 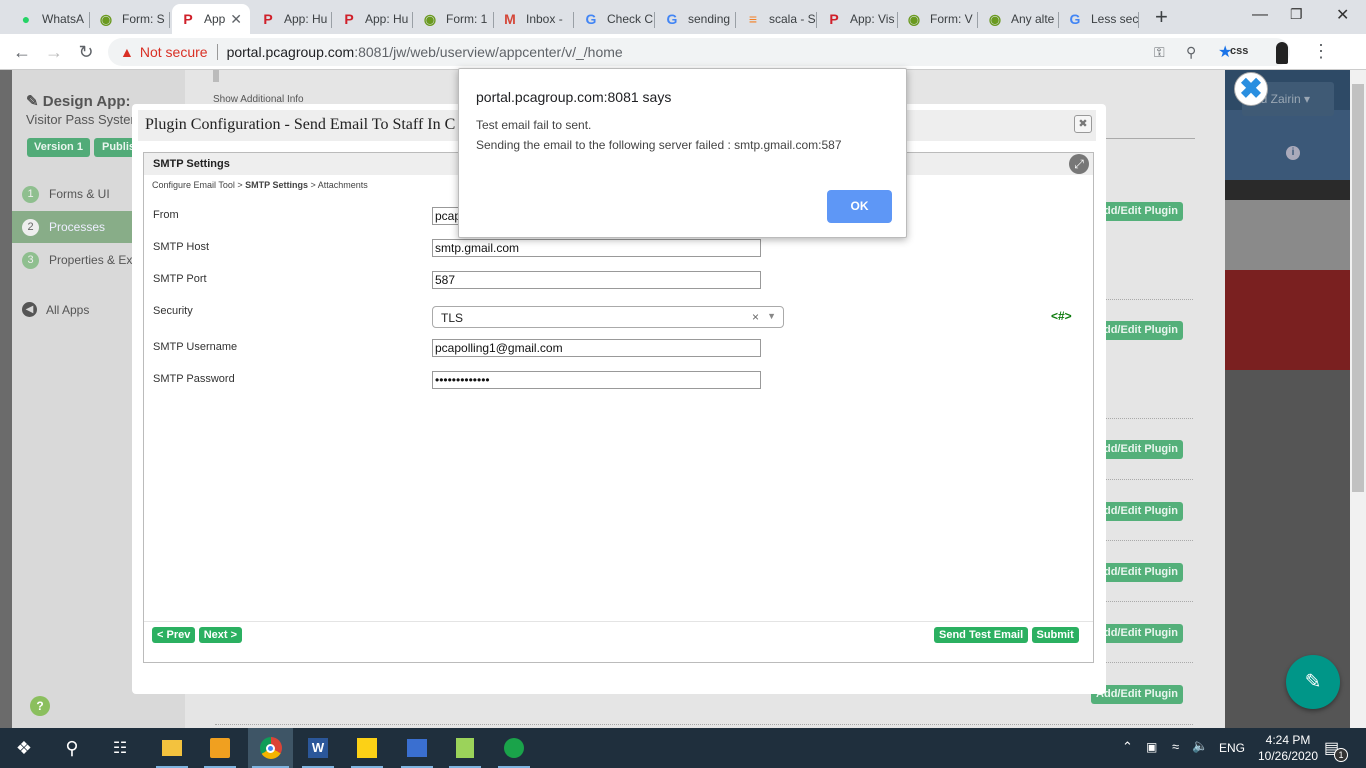 I want to click on key-icon: ⚿, so click(x=1159, y=52).